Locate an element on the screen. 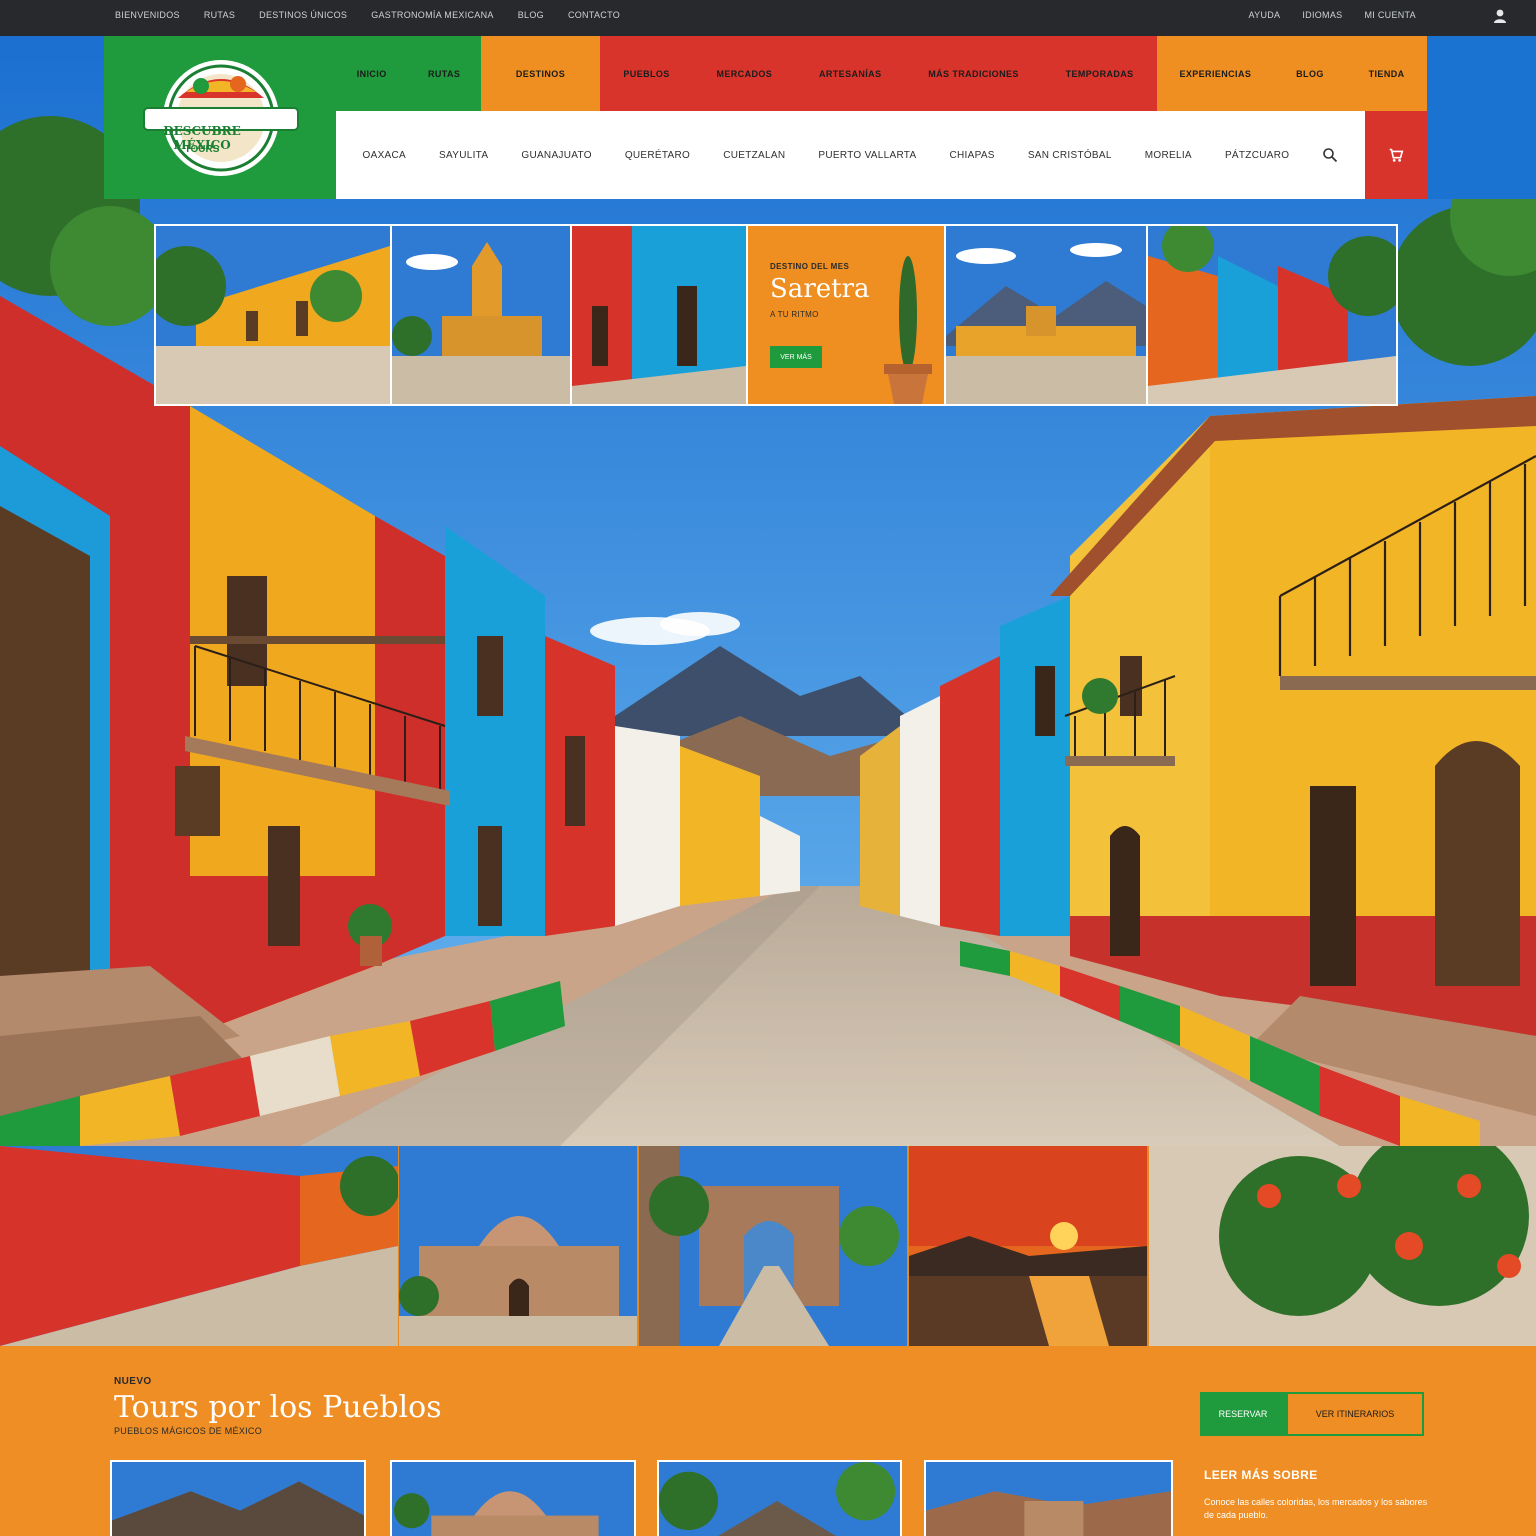 The width and height of the screenshot is (1536, 1536). itineraries-button: VER ITINERARIOS is located at coordinates (1355, 1414).